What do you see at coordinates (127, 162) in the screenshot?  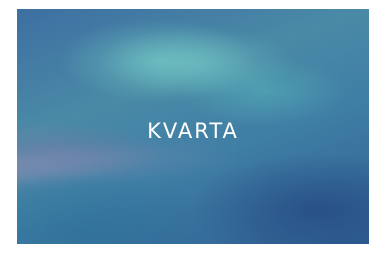 I see `light-streak` at bounding box center [127, 162].